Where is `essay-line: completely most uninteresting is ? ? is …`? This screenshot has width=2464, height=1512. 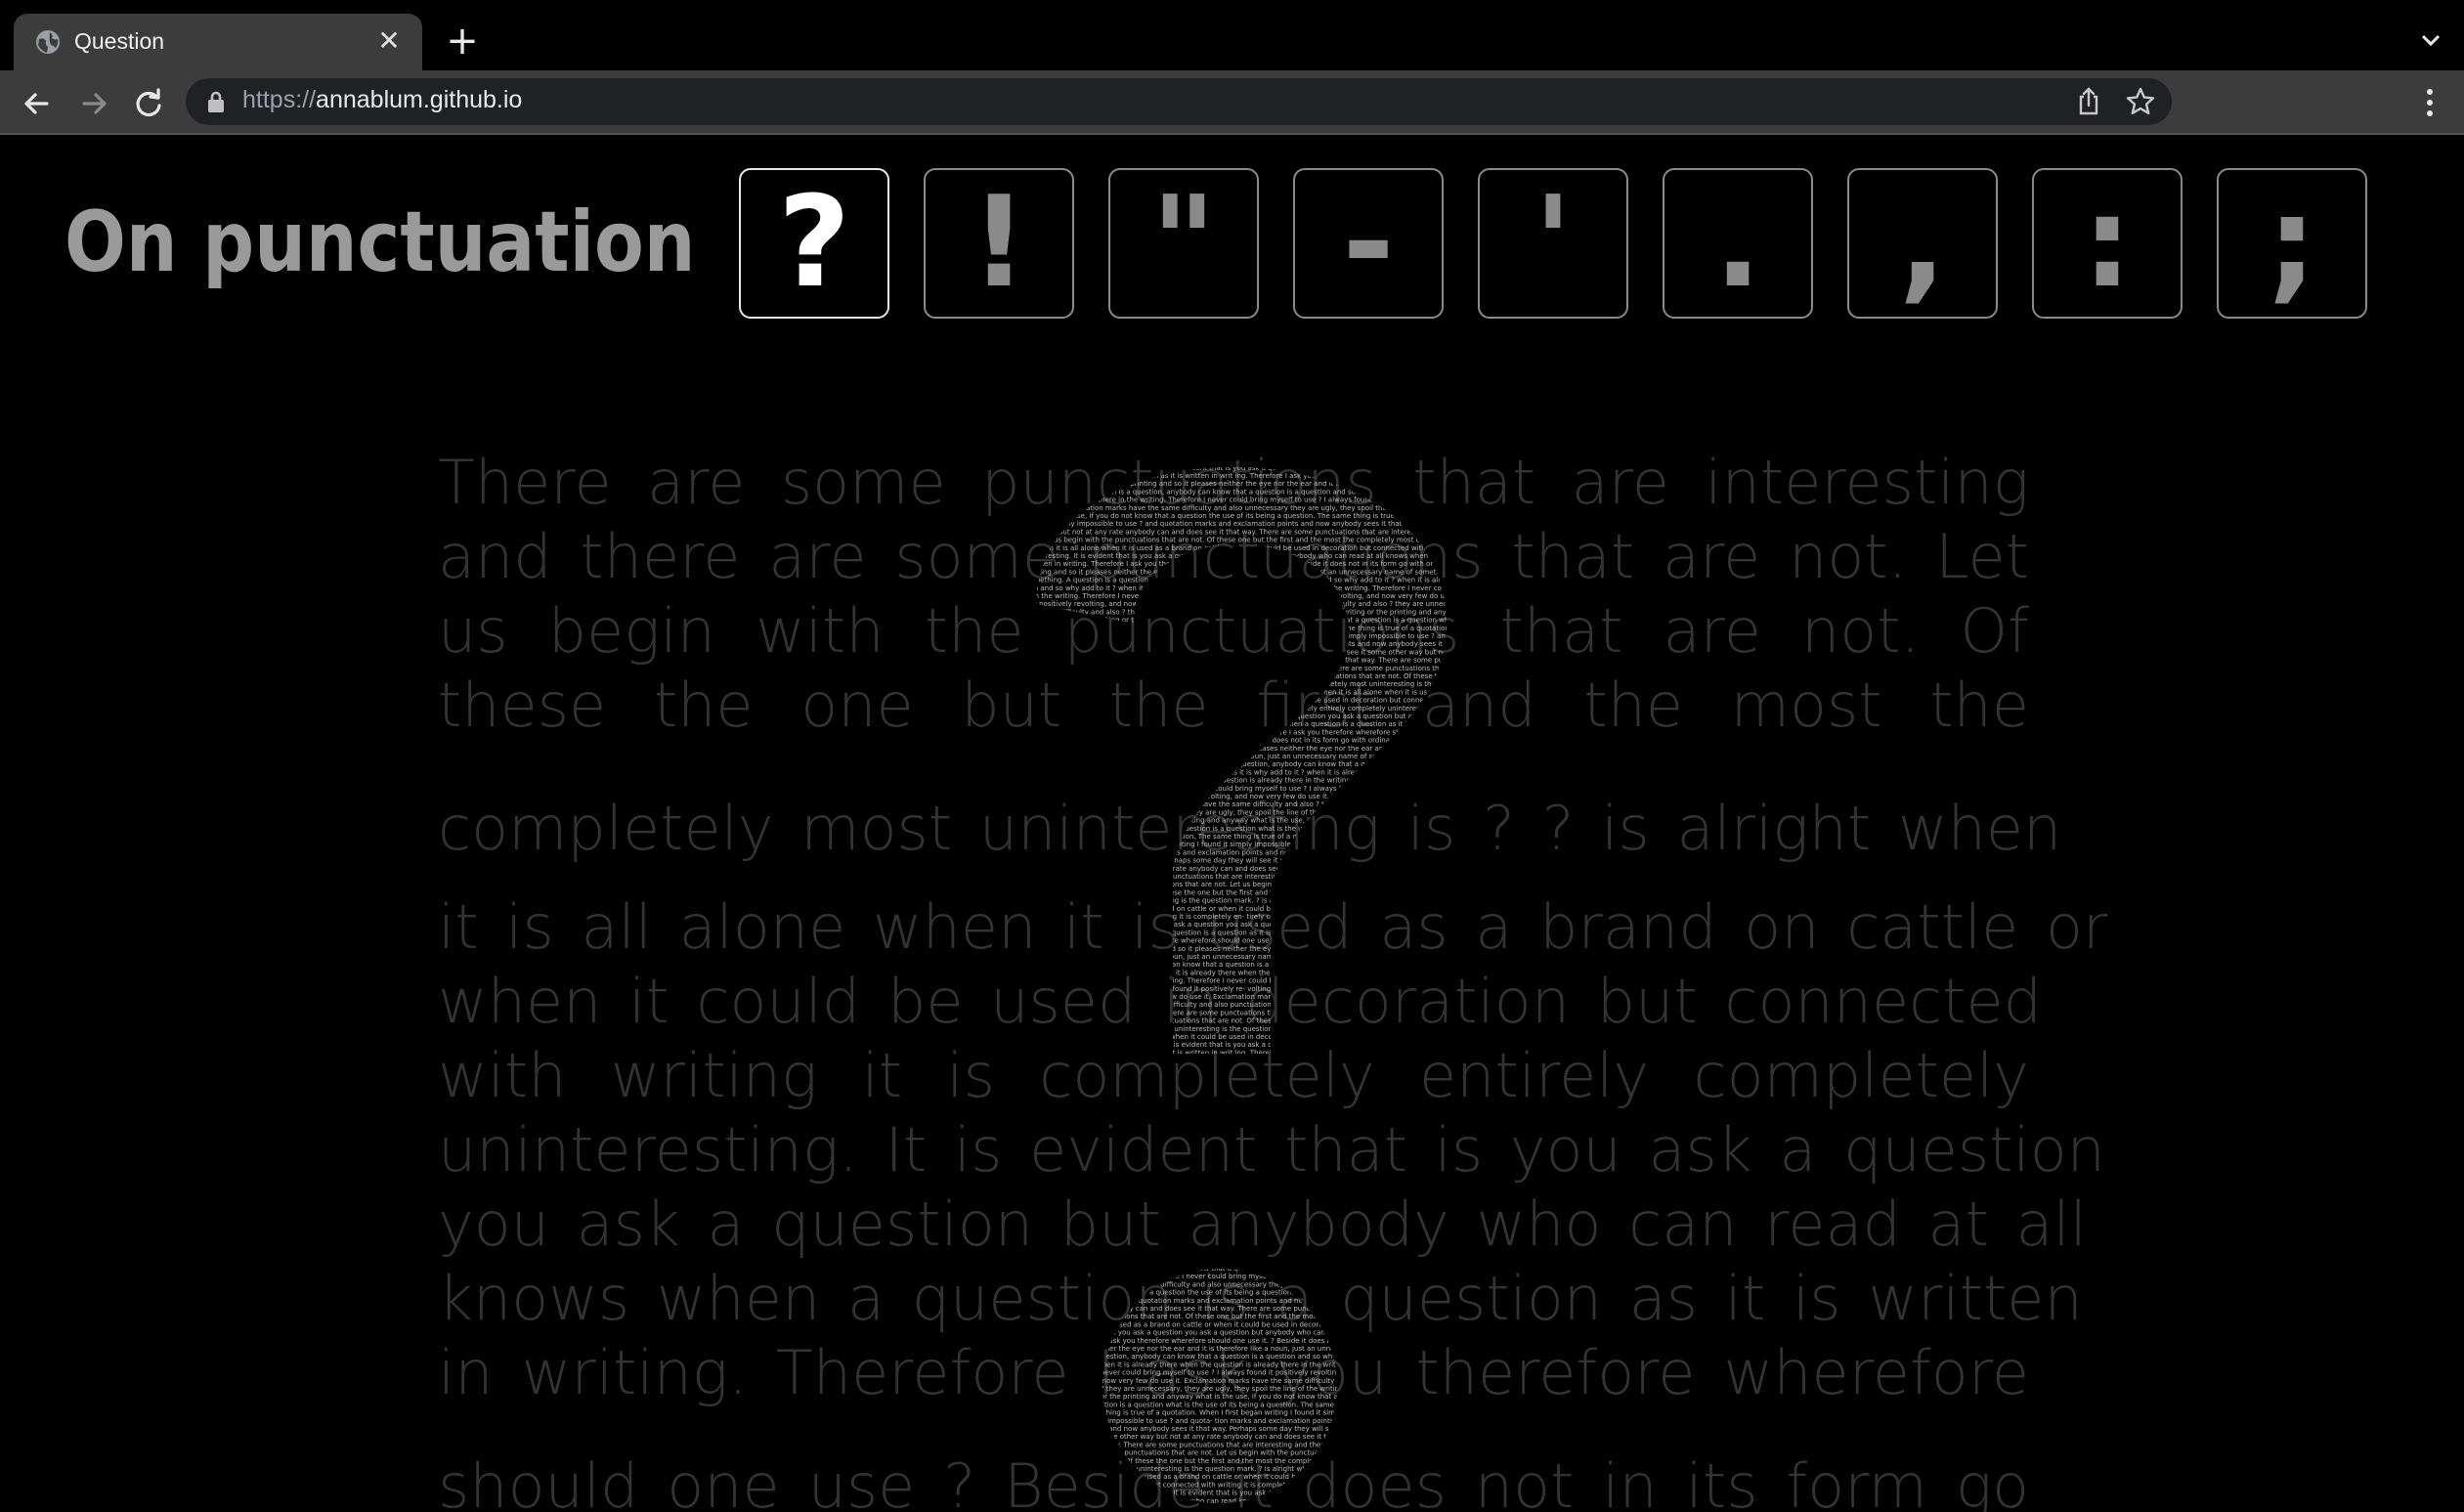
essay-line: completely most uninteresting is ? ? is … is located at coordinates (1250, 828).